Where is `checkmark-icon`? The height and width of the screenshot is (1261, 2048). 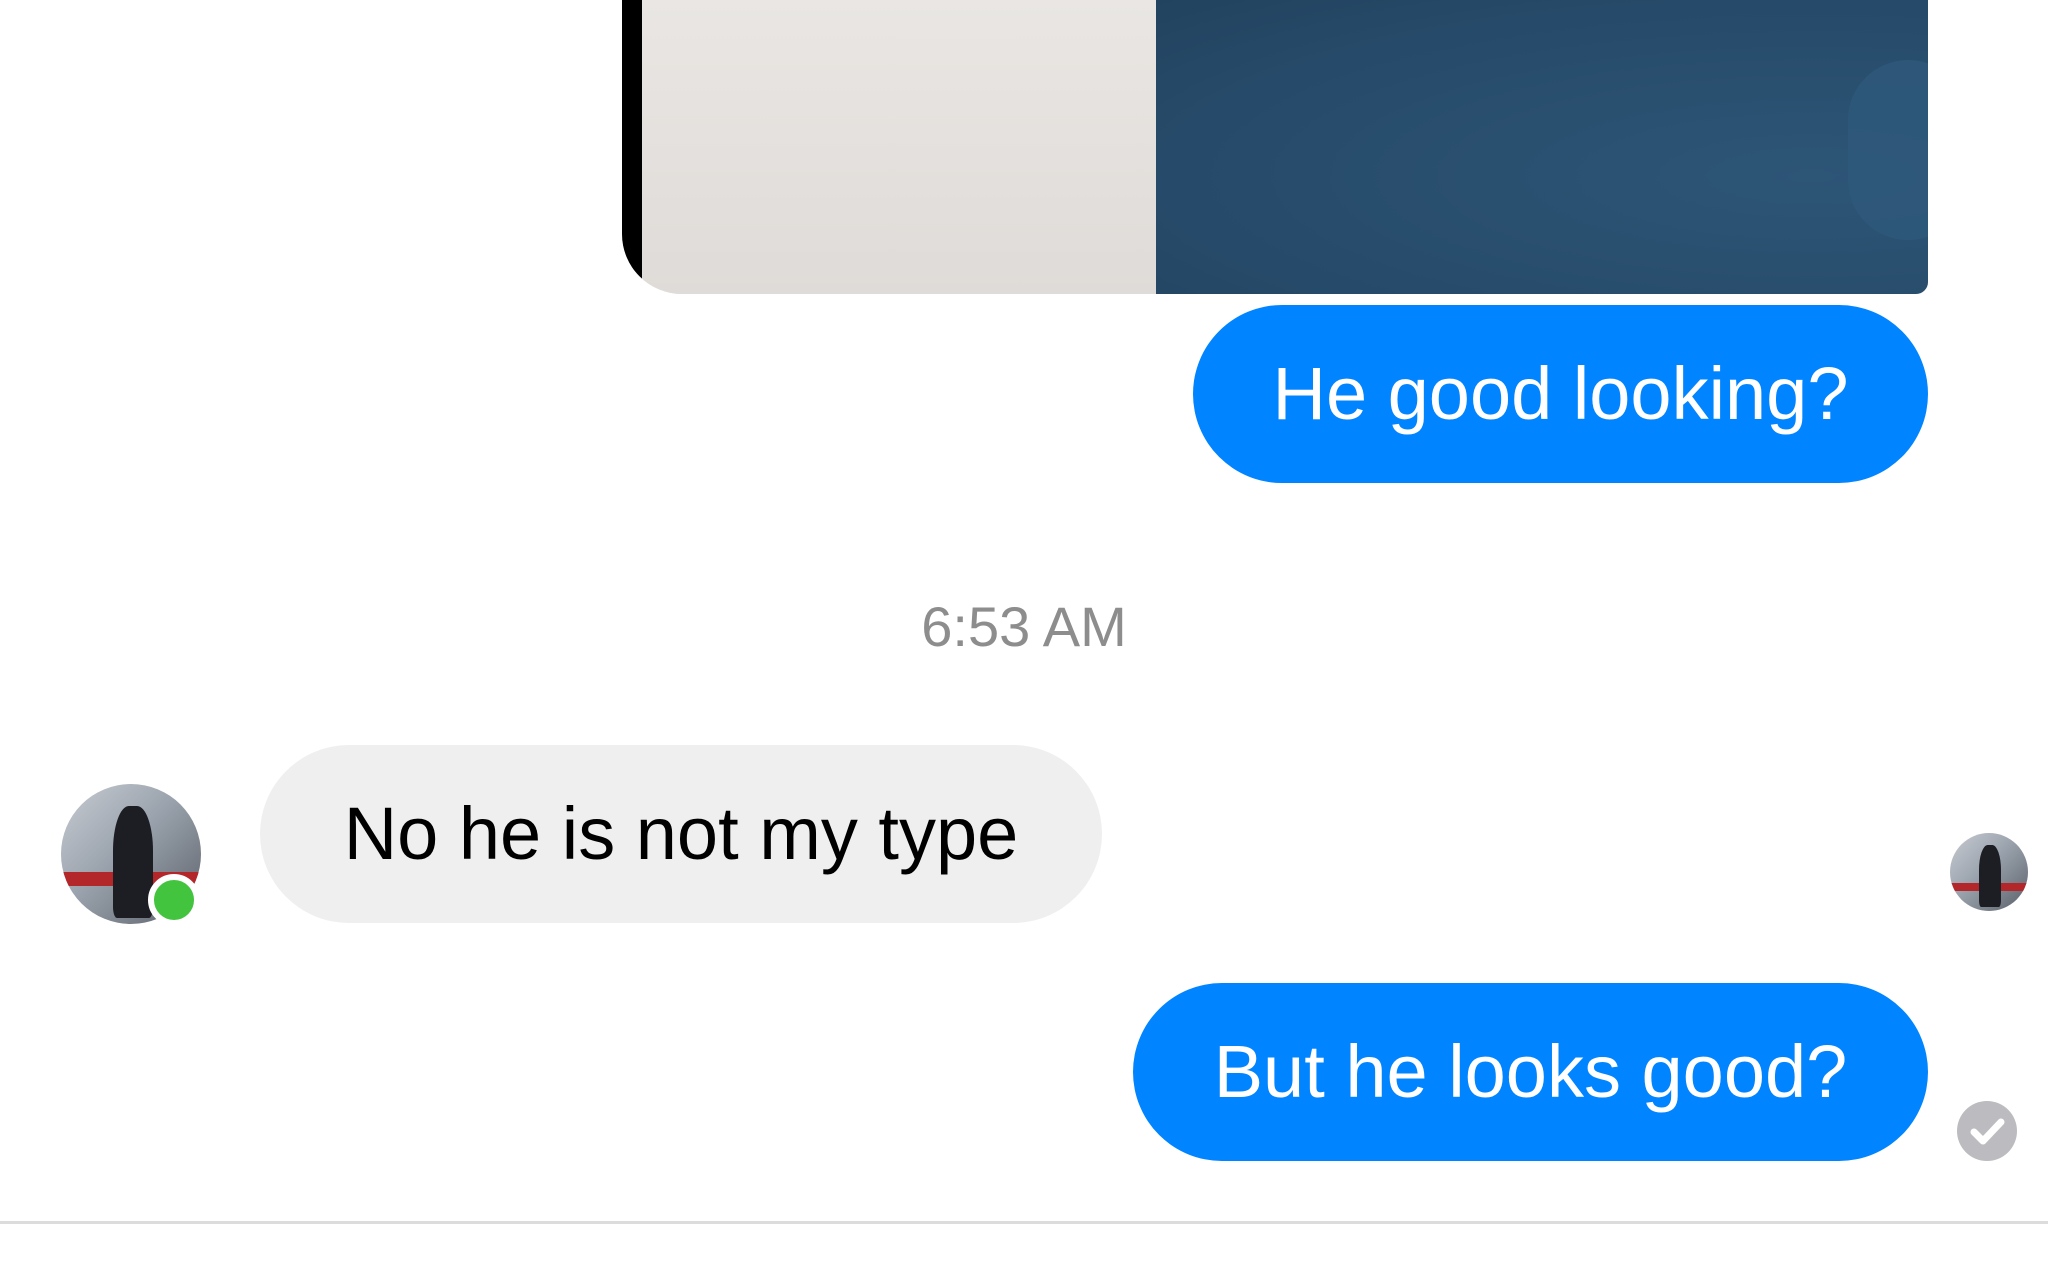 checkmark-icon is located at coordinates (1987, 1131).